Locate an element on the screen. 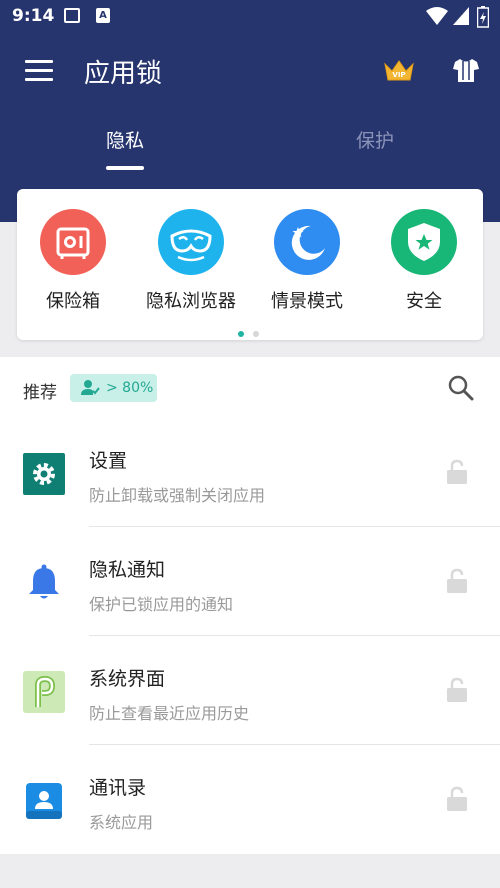  crown-vip-text: VIP is located at coordinates (398, 75).